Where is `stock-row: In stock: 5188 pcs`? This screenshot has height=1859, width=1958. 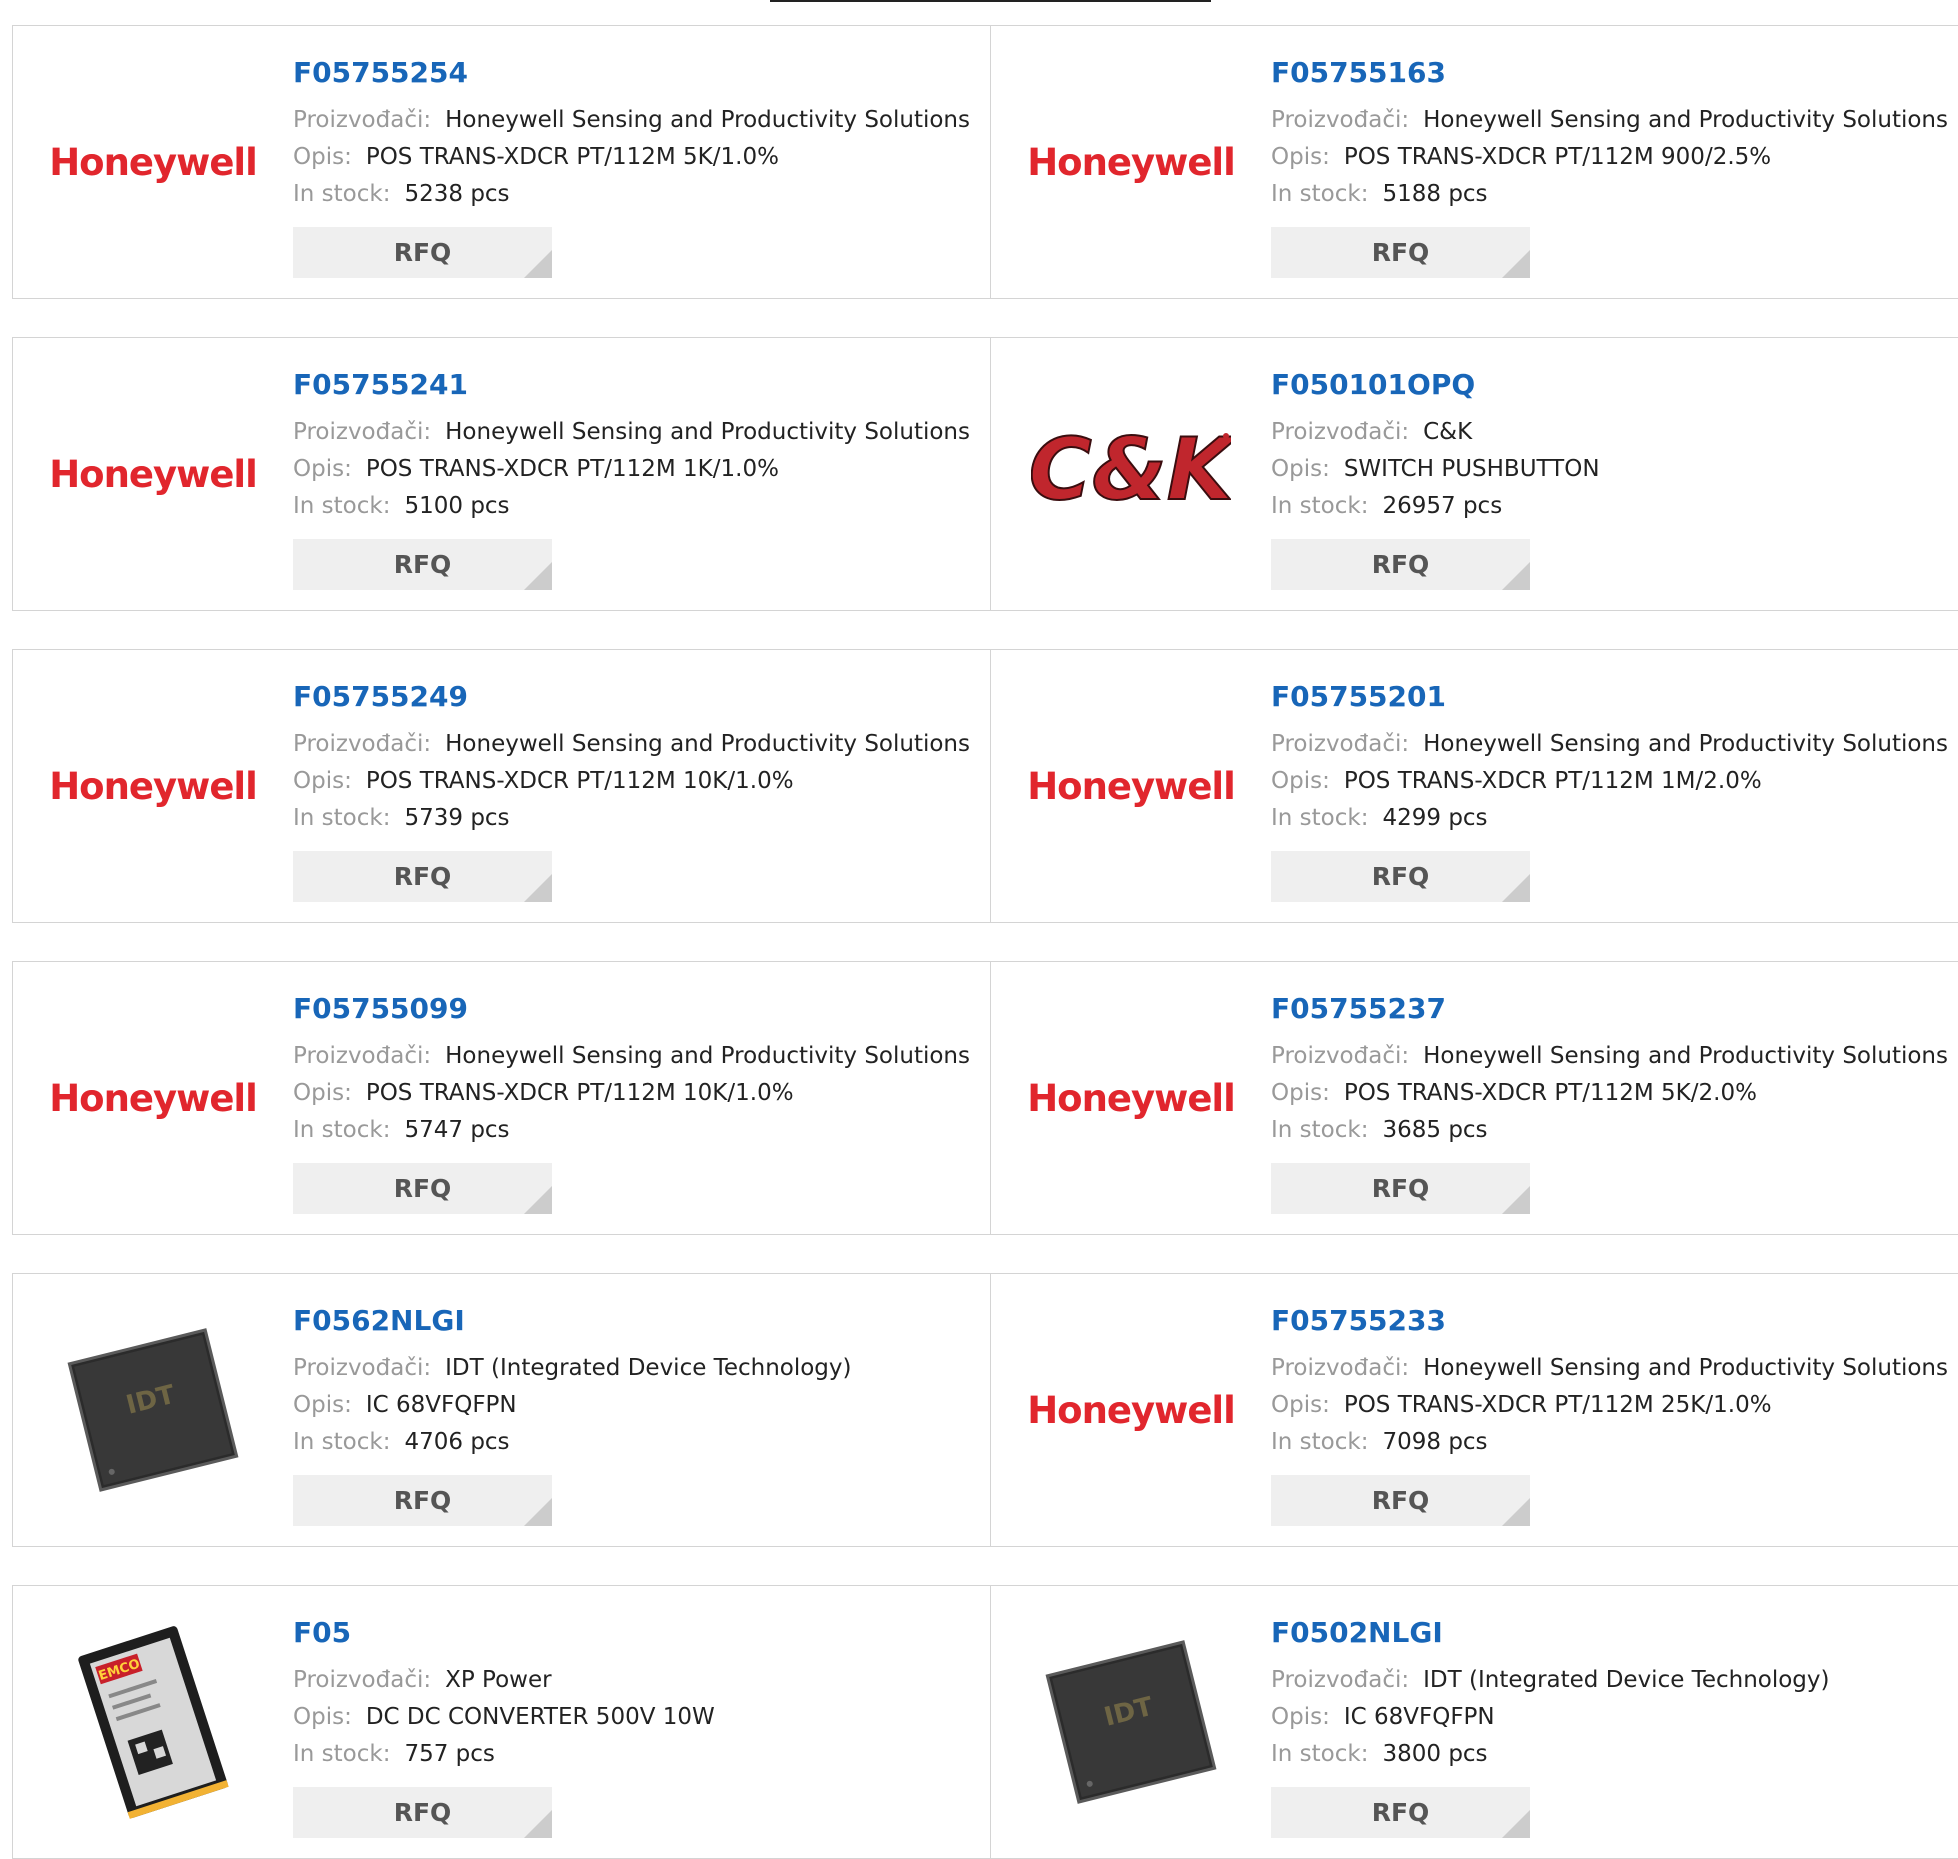
stock-row: In stock: 5188 pcs is located at coordinates (1611, 194).